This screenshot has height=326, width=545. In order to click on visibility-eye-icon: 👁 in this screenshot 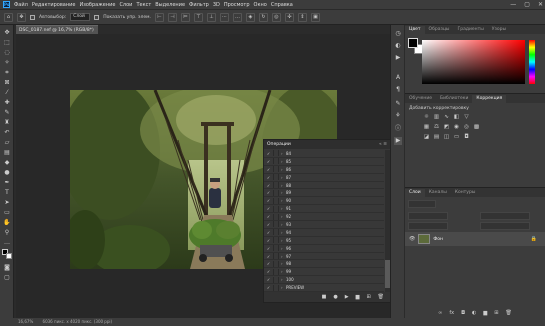, I will do `click(412, 239)`.